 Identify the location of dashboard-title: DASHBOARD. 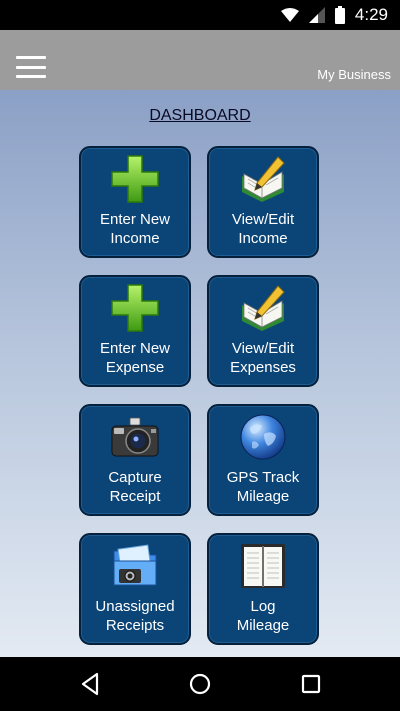
(200, 115).